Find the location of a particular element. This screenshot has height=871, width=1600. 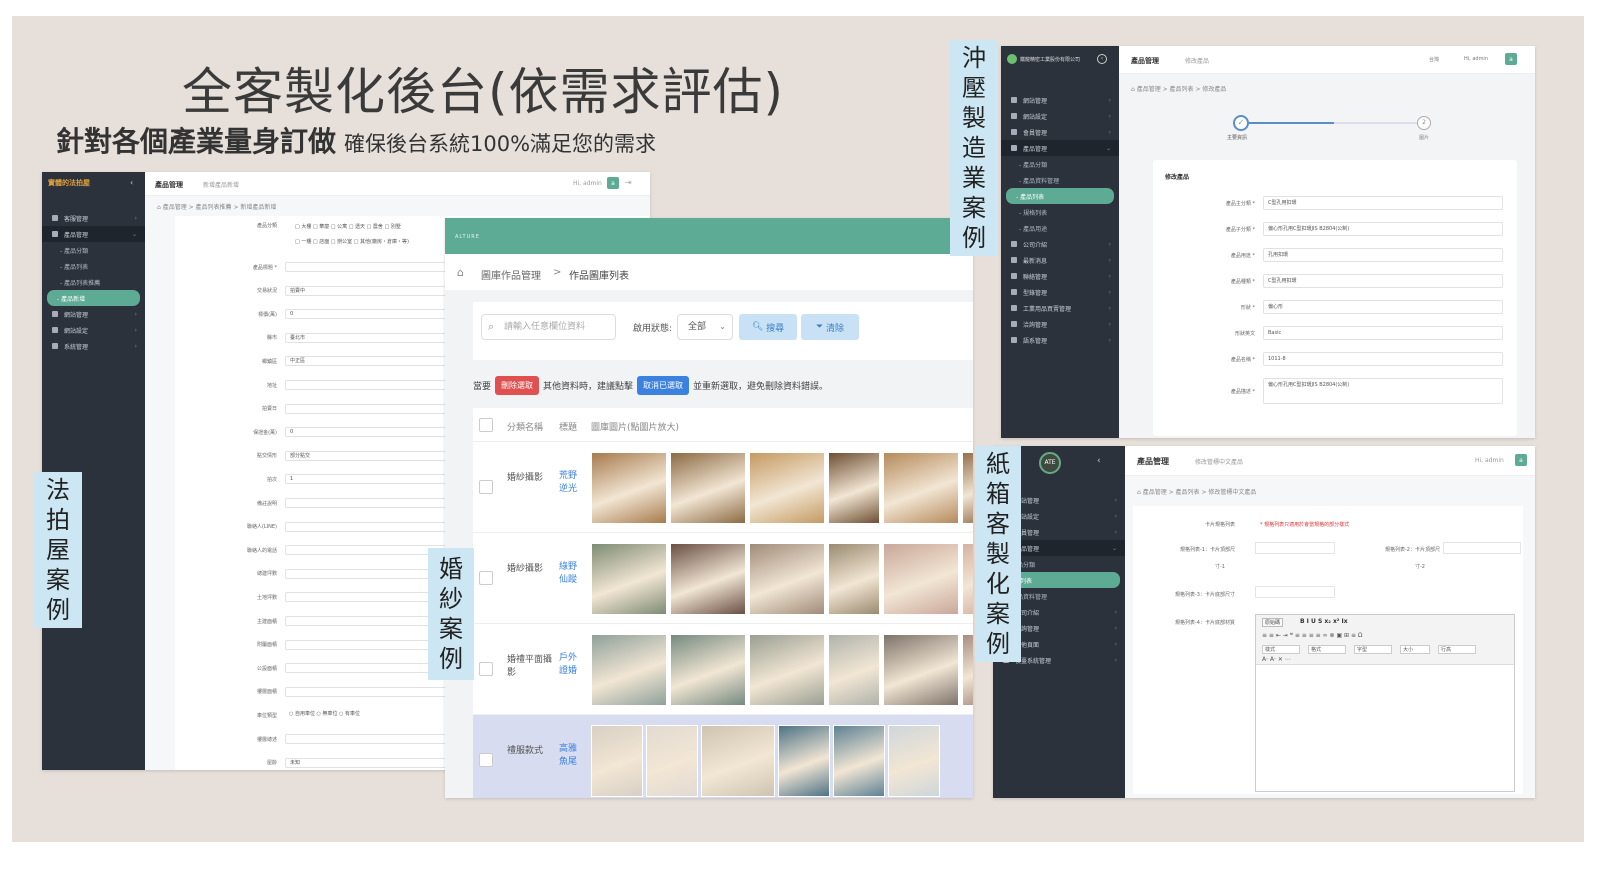

law-nav-item: - 產品分類 is located at coordinates (93, 250).